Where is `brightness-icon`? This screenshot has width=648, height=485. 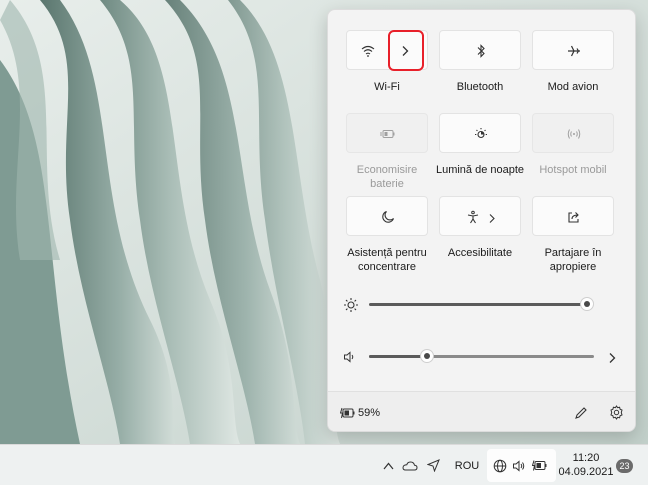
brightness-icon is located at coordinates (351, 307).